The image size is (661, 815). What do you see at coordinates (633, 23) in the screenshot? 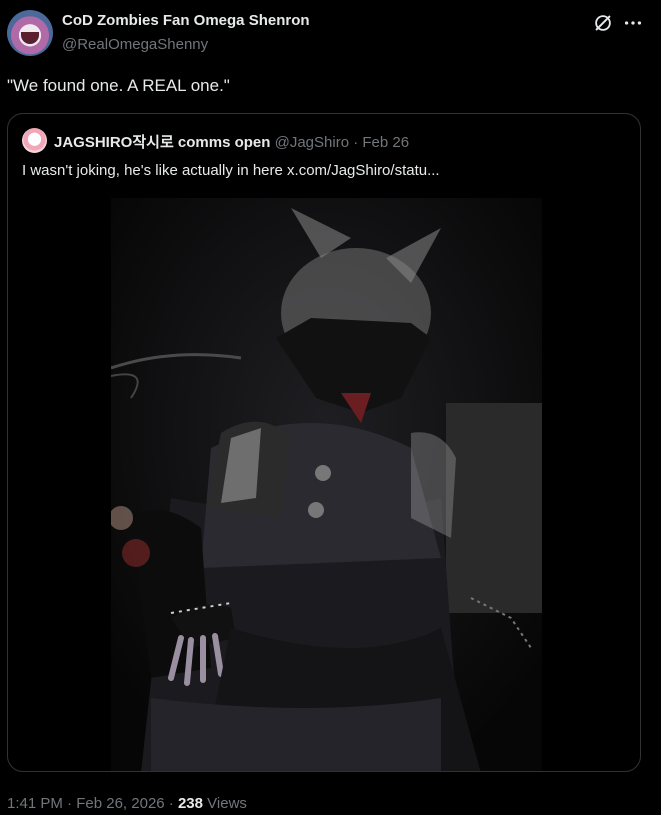
I see `more-options-icon` at bounding box center [633, 23].